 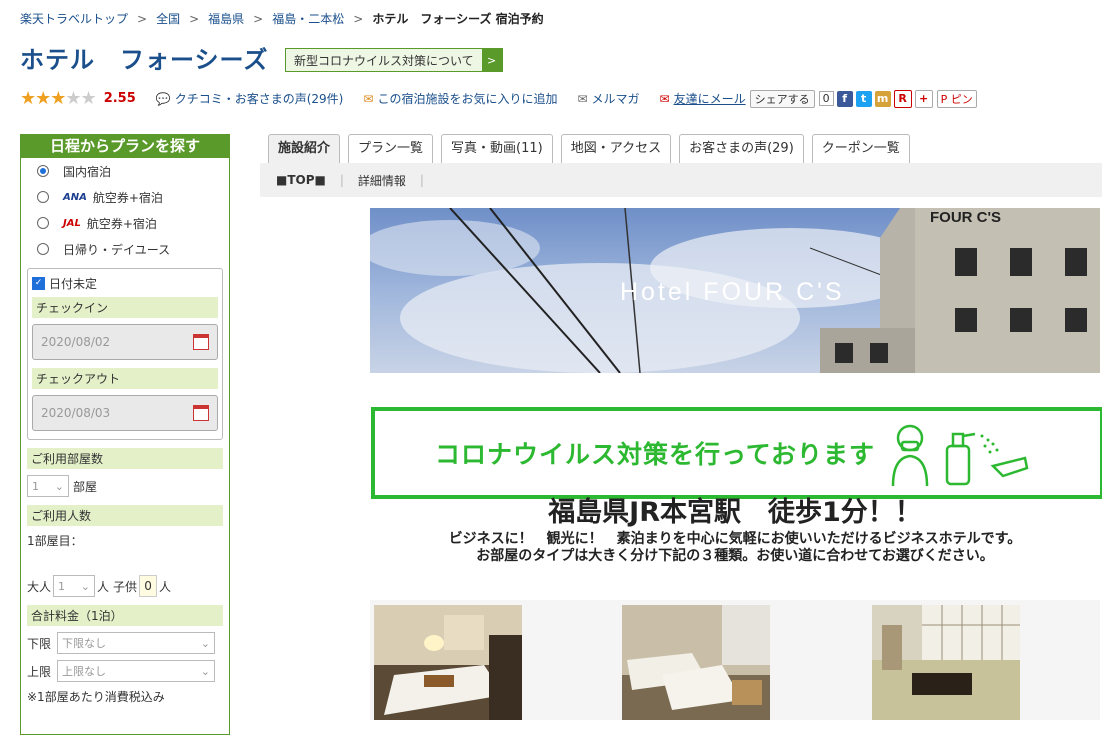 What do you see at coordinates (84, 671) in the screenshot?
I see `max-value: 上限なし` at bounding box center [84, 671].